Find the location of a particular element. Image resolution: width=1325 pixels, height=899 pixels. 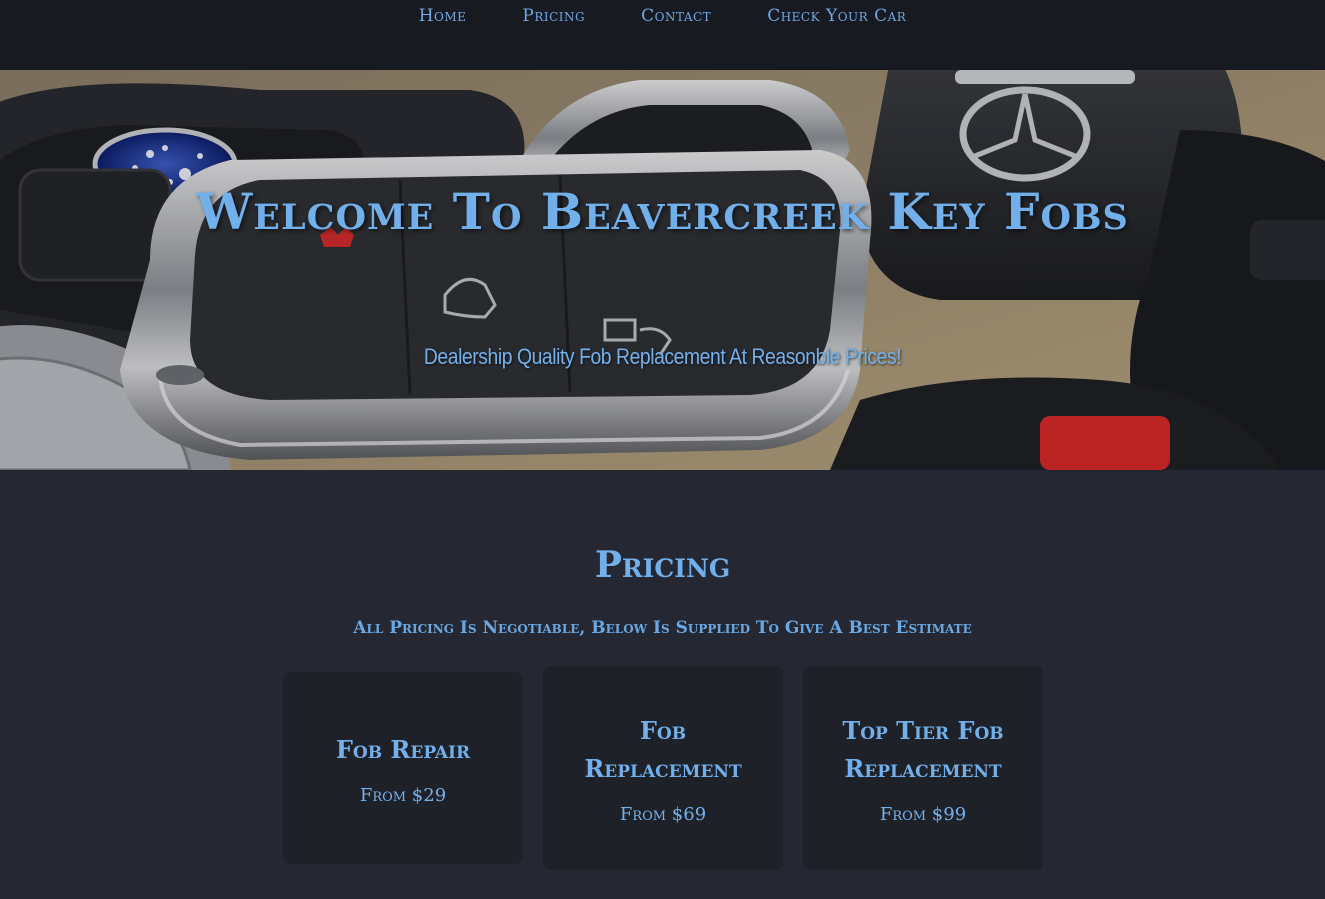

nav-pricing-link: Pricing is located at coordinates (553, 16).